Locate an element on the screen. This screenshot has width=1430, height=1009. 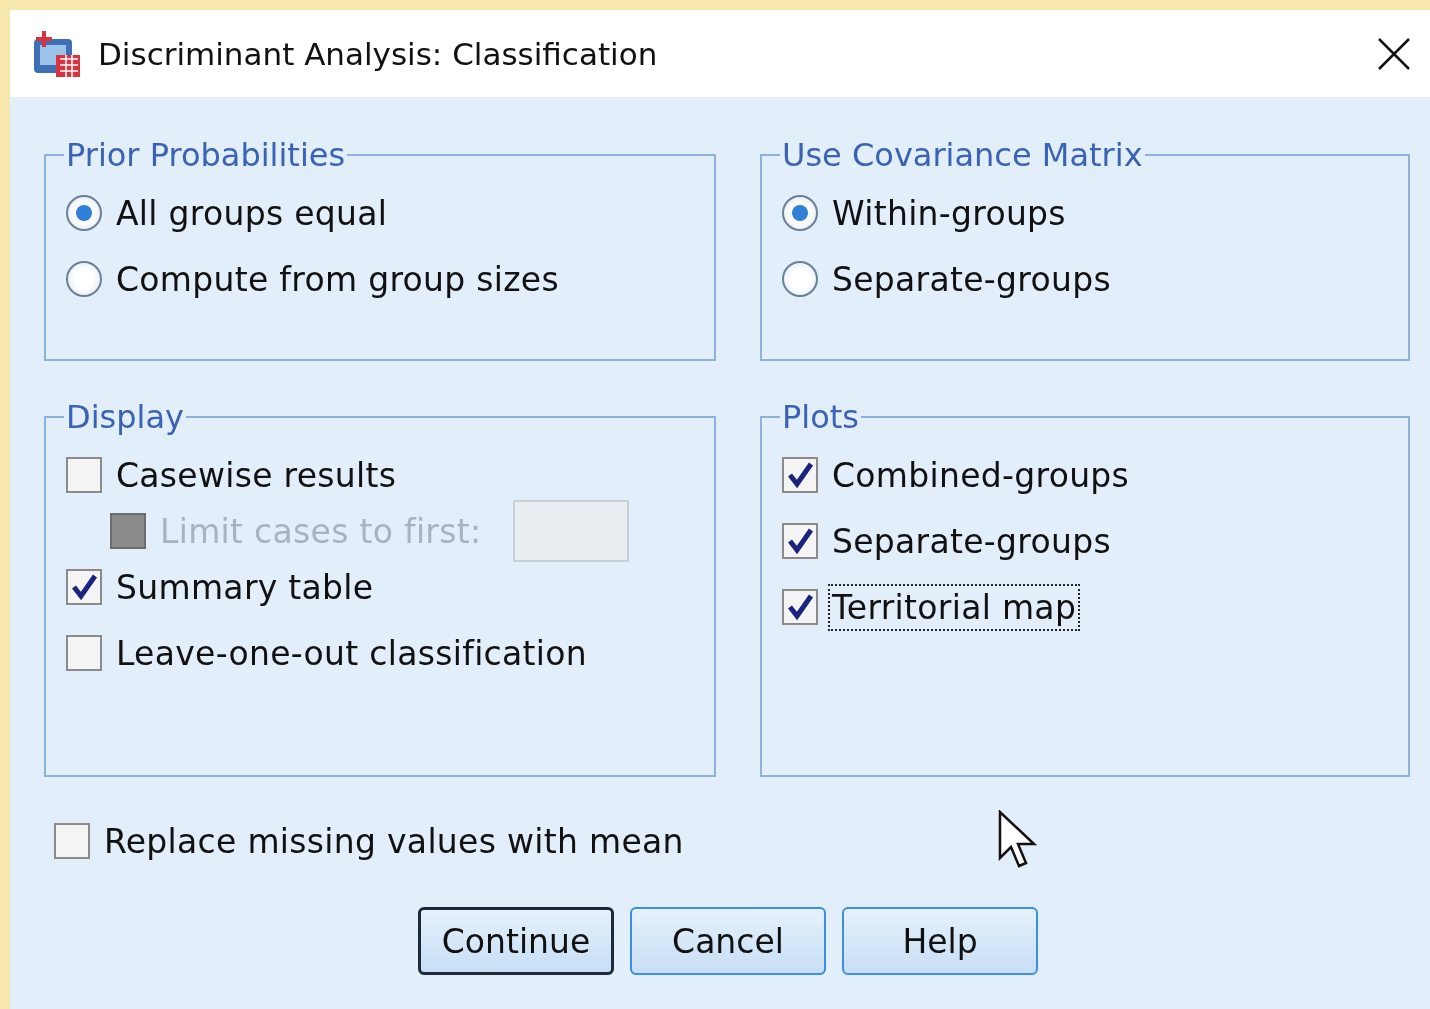
option-label: Summary table is located at coordinates (245, 587).